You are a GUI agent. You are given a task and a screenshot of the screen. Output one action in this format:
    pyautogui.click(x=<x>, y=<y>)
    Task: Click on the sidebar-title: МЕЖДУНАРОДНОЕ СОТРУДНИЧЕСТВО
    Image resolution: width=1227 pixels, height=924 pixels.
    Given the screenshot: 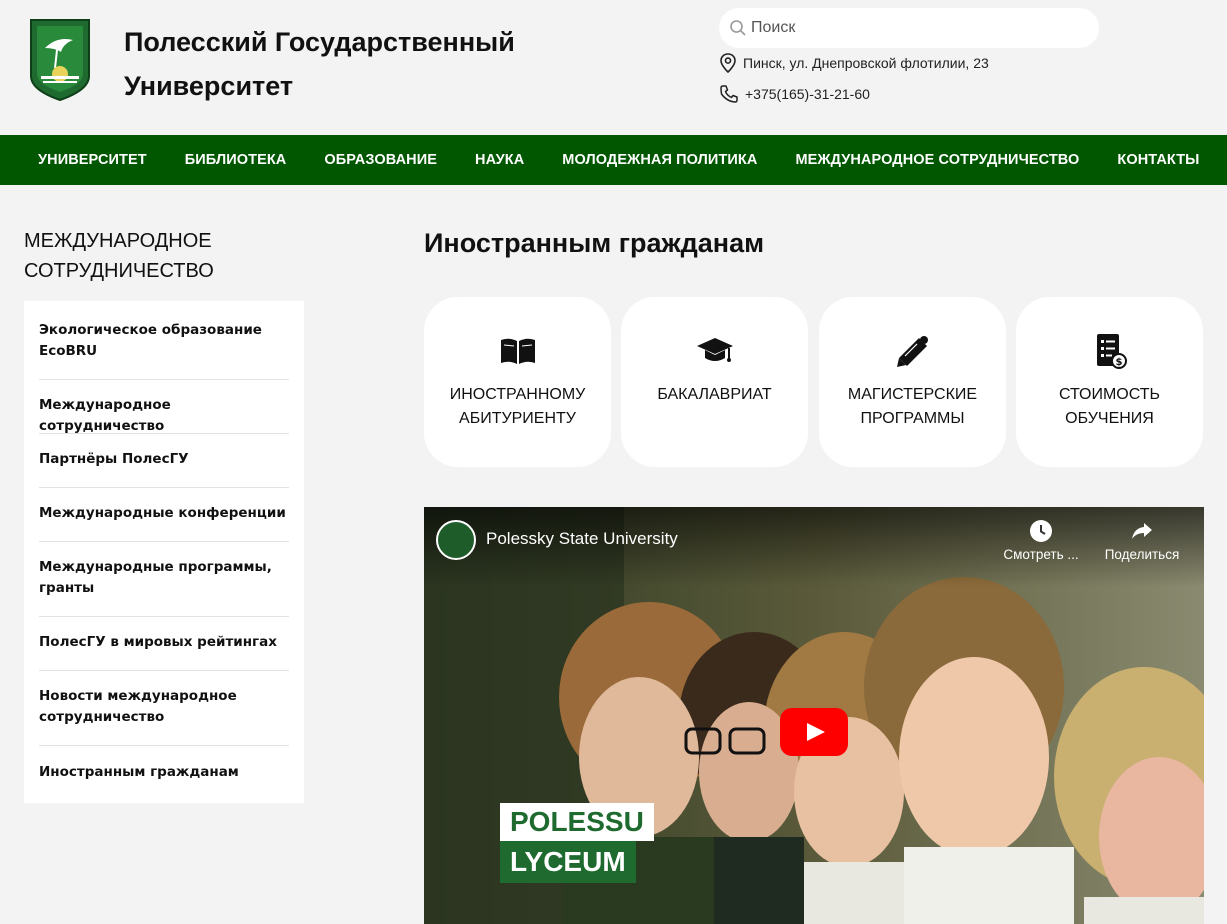 What is the action you would take?
    pyautogui.click(x=164, y=256)
    